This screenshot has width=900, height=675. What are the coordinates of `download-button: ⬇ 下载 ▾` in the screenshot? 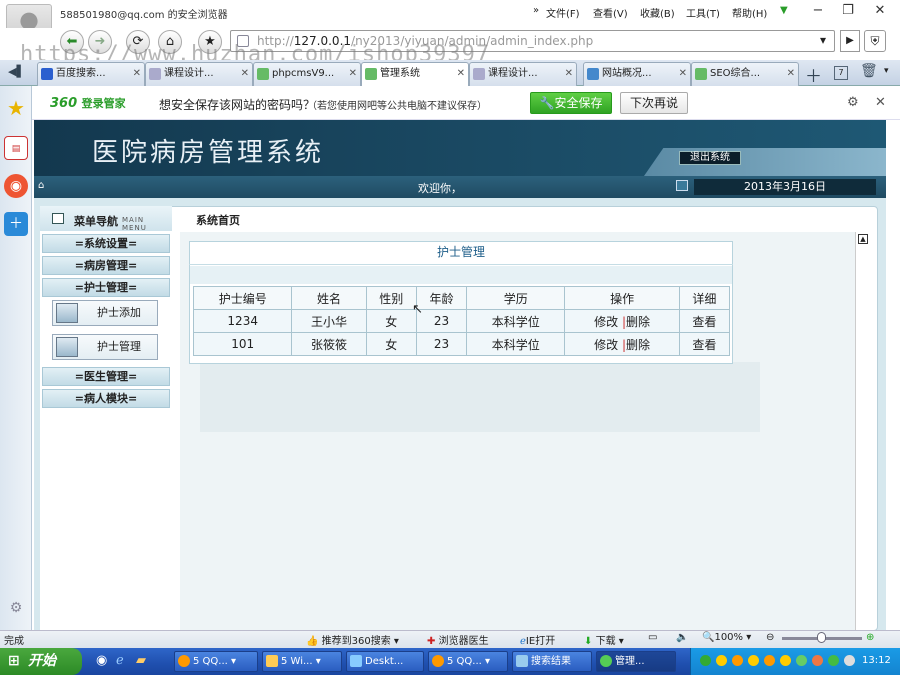 It's located at (604, 639).